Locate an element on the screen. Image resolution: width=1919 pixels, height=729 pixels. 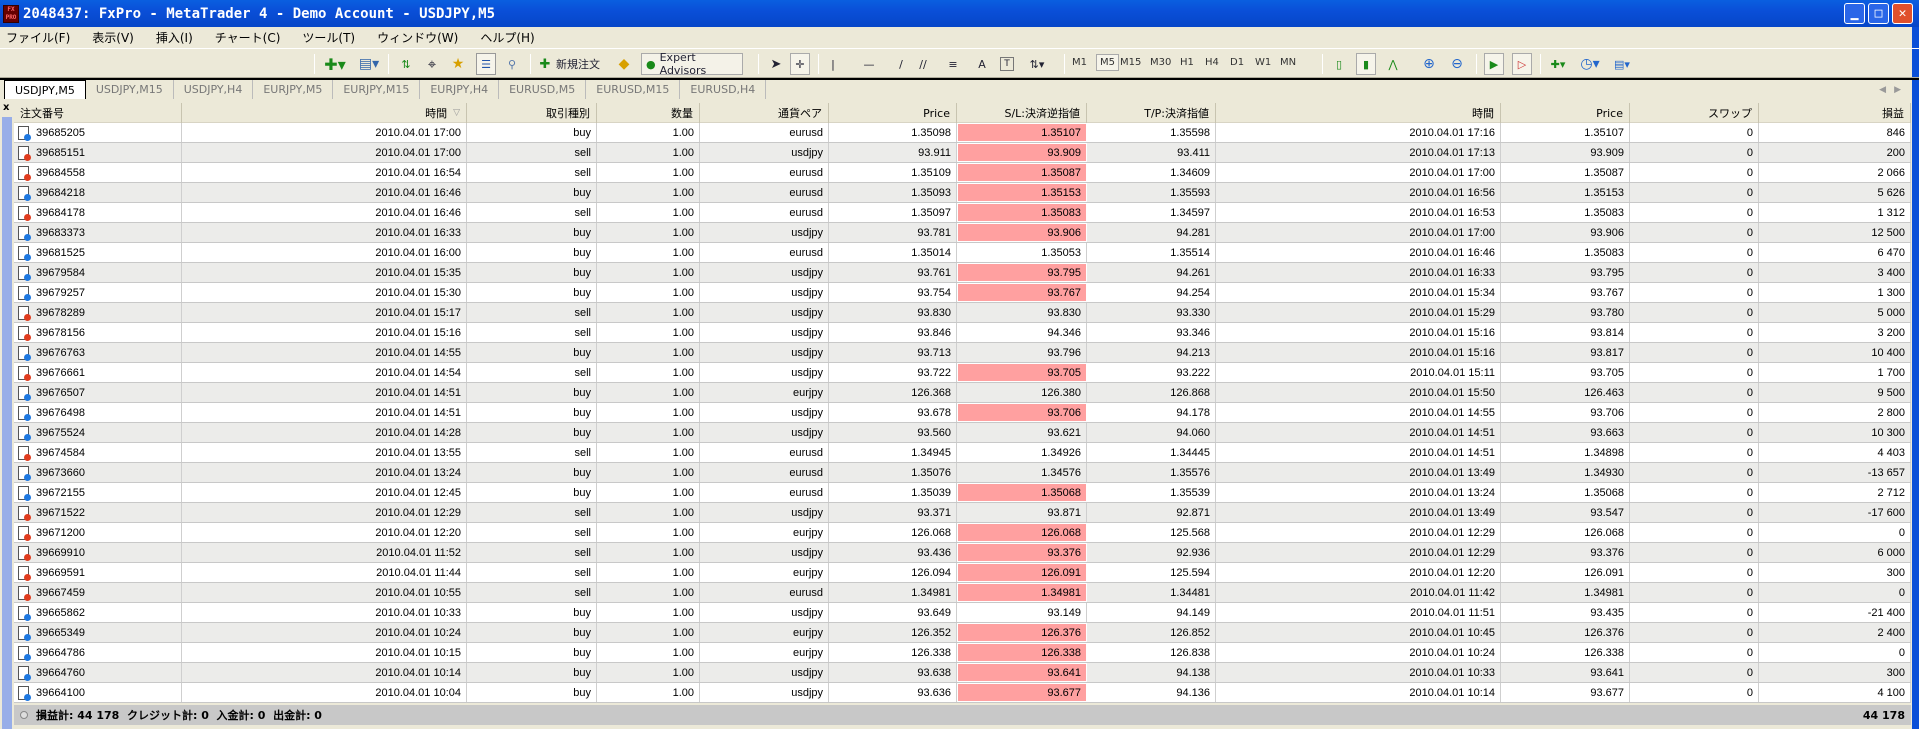
line-chart-icon: ⋀ is located at coordinates (1393, 64).